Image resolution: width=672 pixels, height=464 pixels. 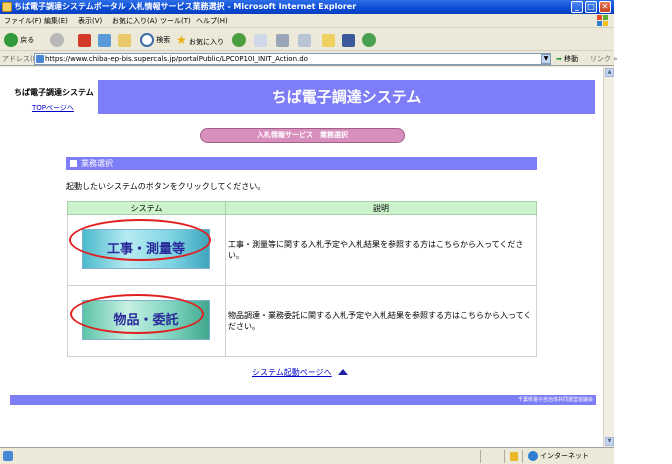 I want to click on square-bullet-icon, so click(x=73, y=163).